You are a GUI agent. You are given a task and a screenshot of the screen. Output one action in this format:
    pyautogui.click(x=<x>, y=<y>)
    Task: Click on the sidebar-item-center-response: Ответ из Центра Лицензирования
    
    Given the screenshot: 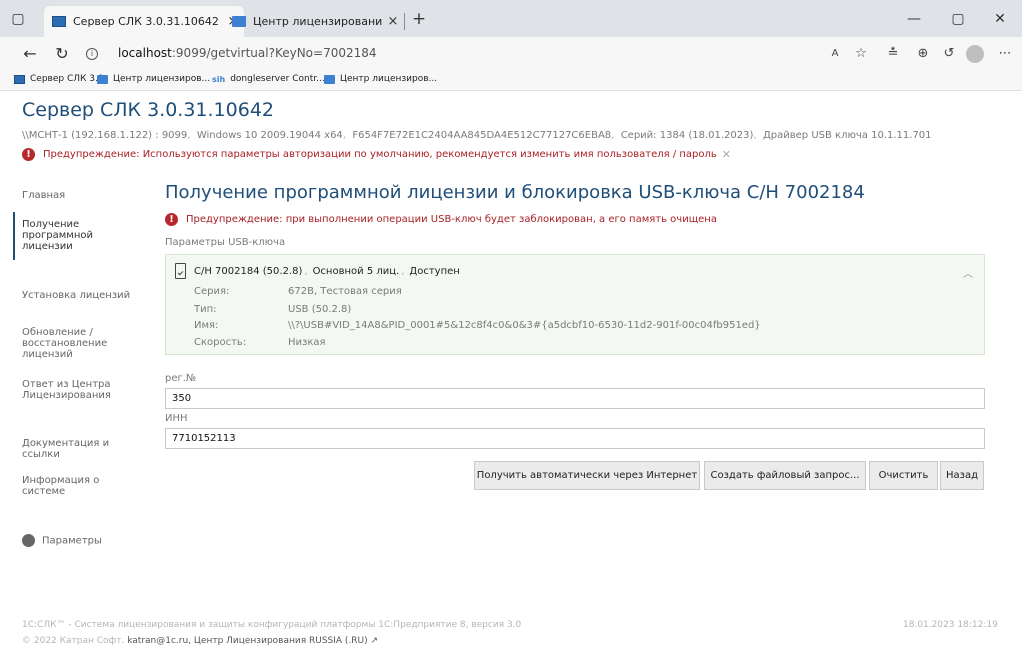 What is the action you would take?
    pyautogui.click(x=79, y=390)
    